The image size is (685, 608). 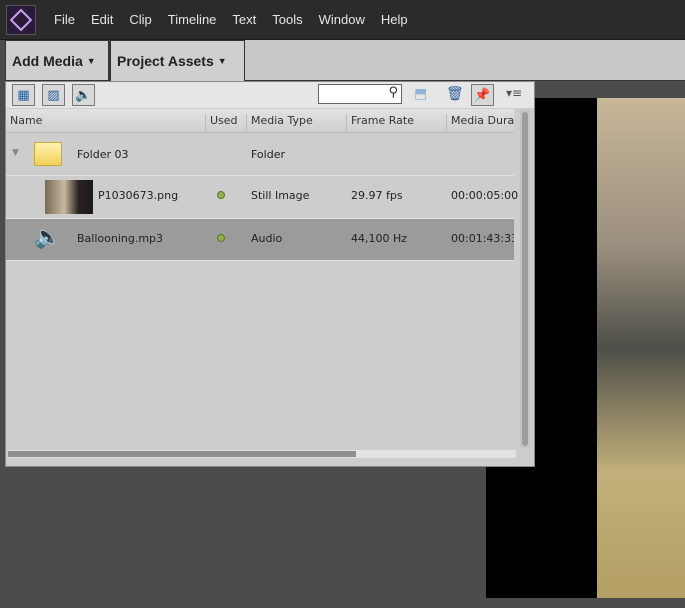 I want to click on row-duration: 00:00:05:00, so click(x=485, y=195).